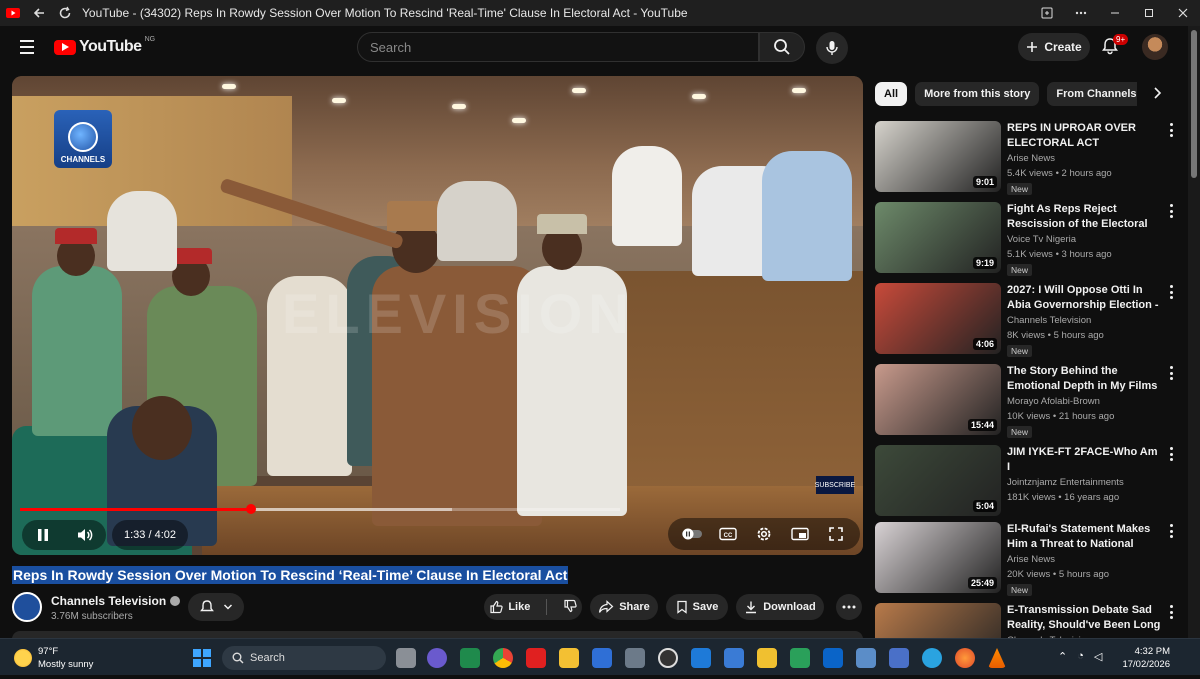 This screenshot has height=679, width=1200. Describe the element at coordinates (27, 47) in the screenshot. I see `menu-icon` at that location.